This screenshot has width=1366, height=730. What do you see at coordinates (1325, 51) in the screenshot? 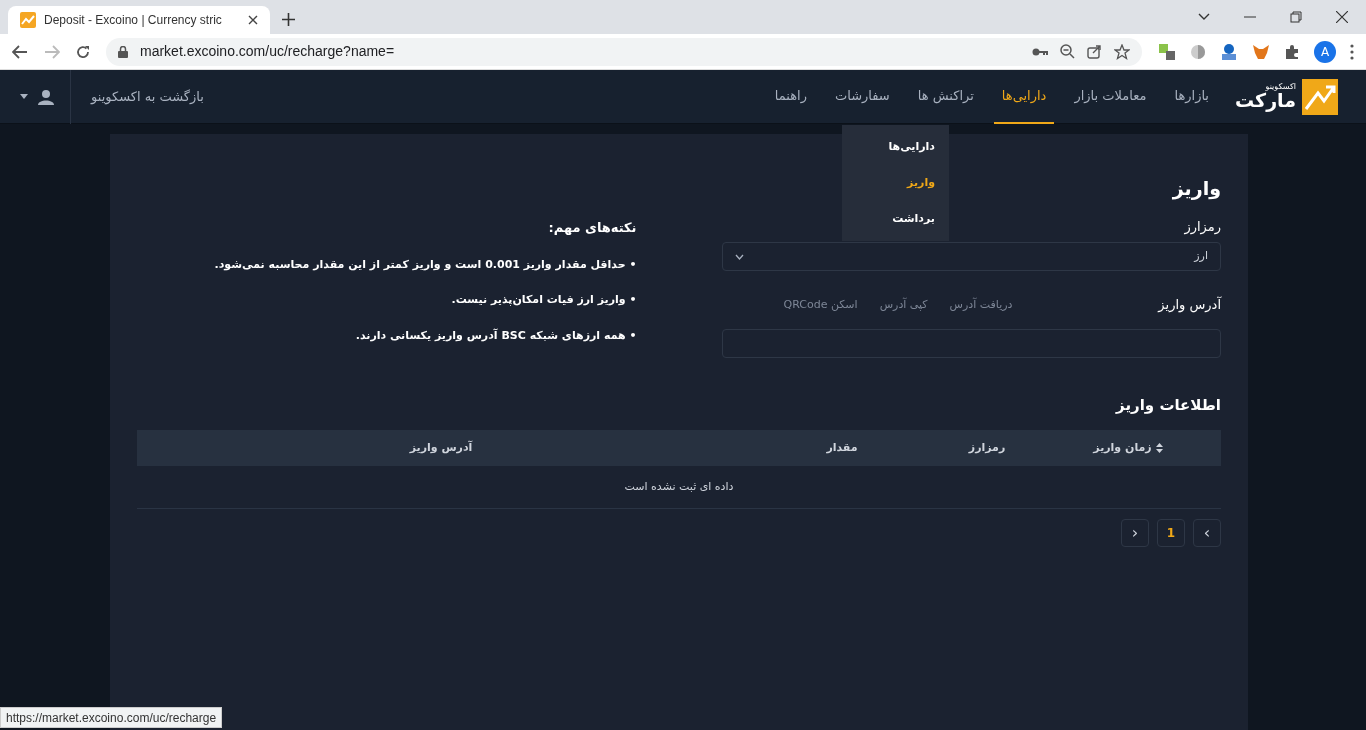
I see `profile-avatar: A` at bounding box center [1325, 51].